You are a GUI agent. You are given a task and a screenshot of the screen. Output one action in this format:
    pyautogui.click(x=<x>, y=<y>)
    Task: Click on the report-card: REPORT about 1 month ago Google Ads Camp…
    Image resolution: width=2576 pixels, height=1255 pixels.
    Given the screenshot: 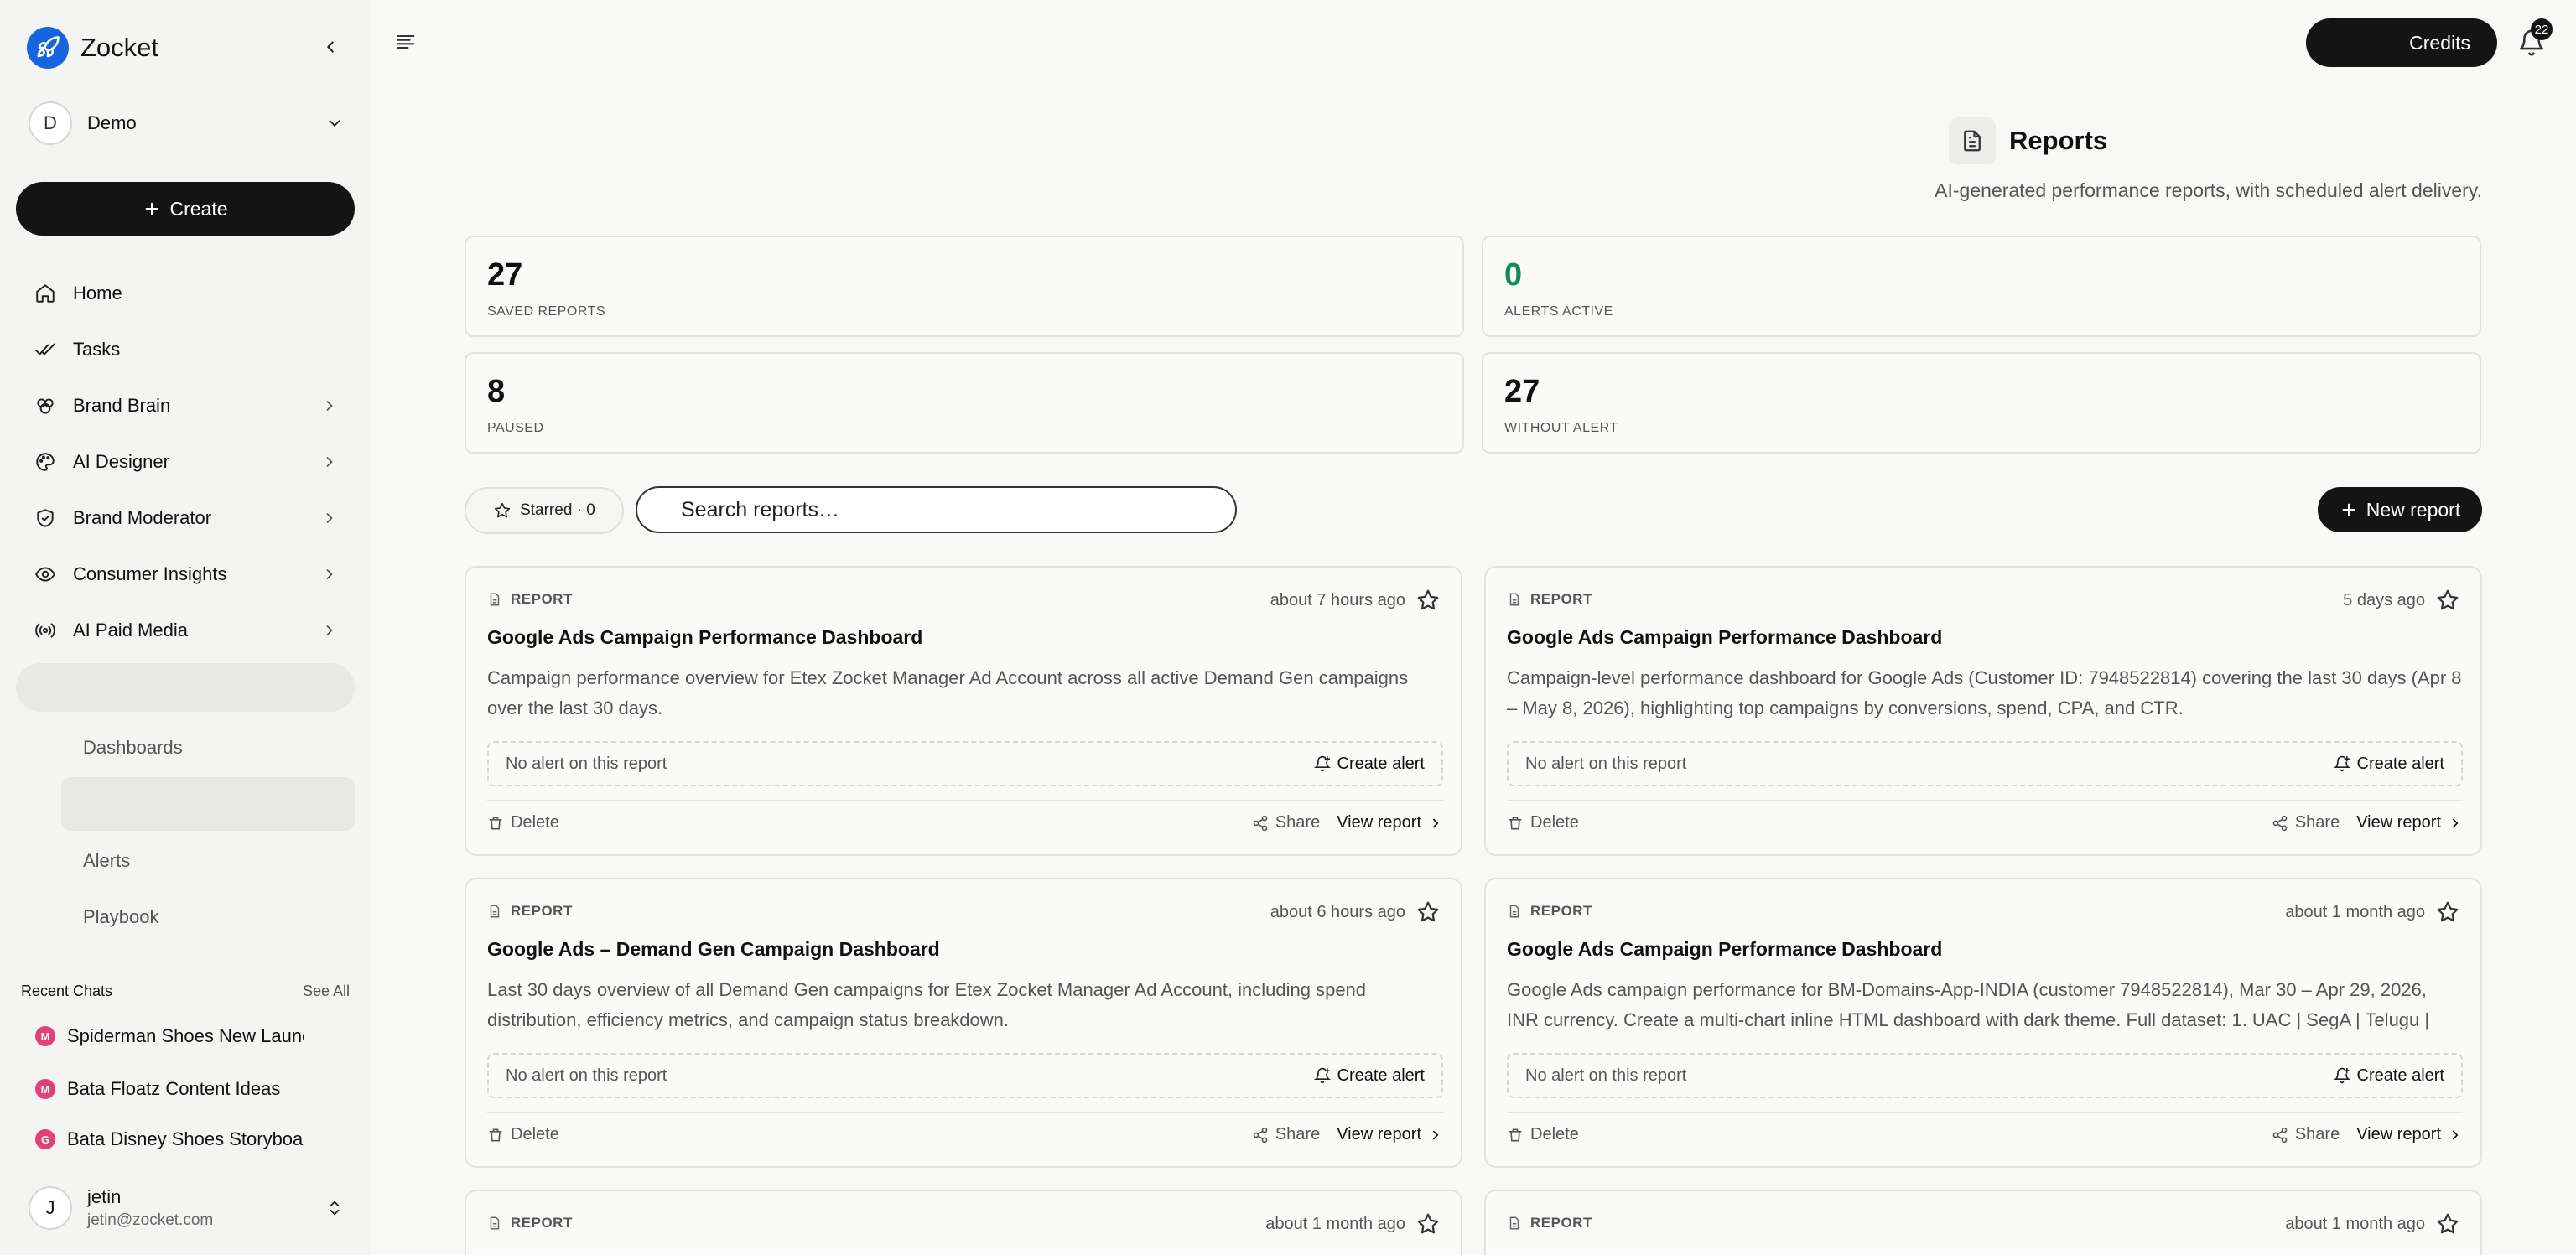 What is the action you would take?
    pyautogui.click(x=1983, y=1023)
    